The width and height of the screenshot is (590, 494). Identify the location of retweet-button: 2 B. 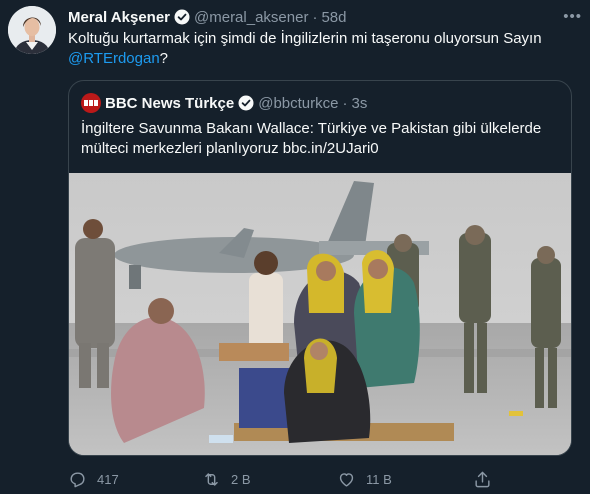
(226, 479).